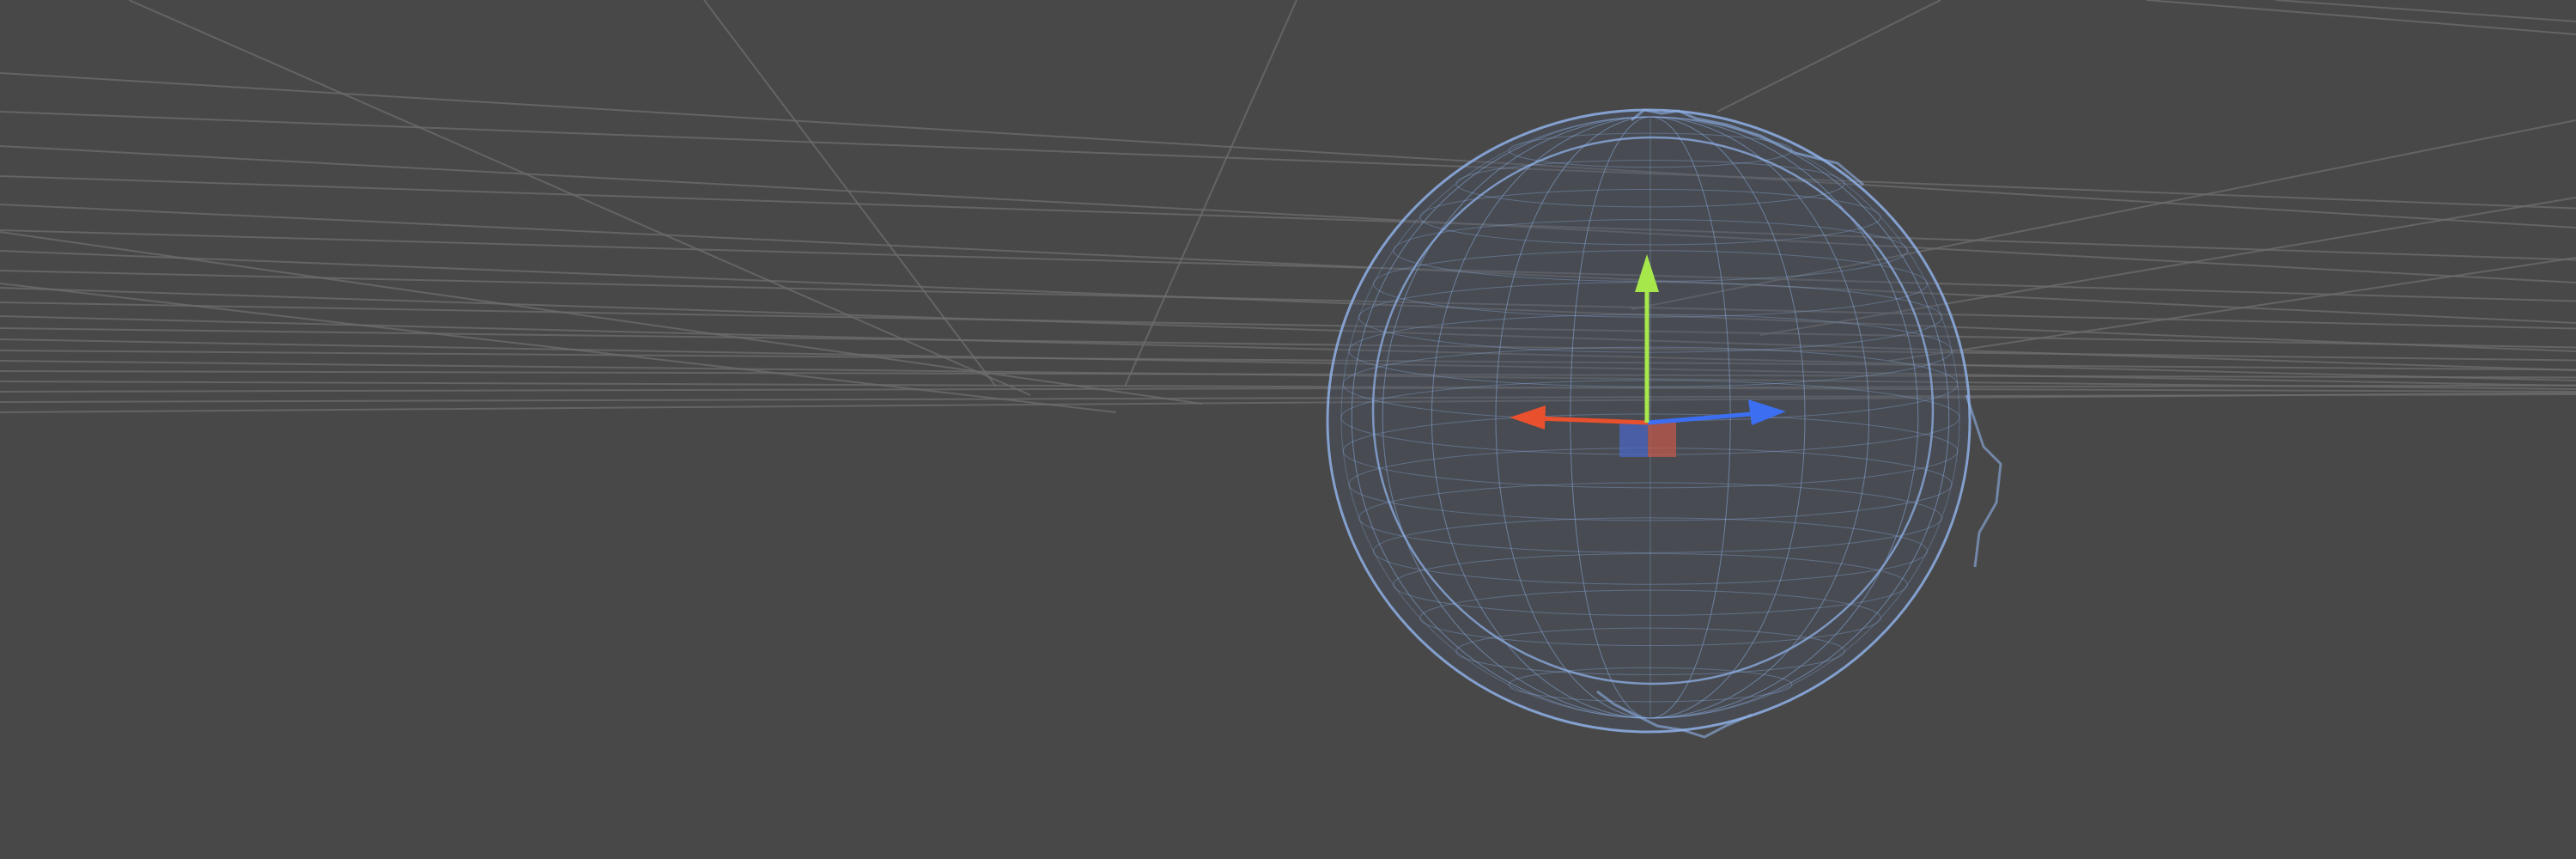  Describe the element at coordinates (1634, 439) in the screenshot. I see `xy-plane-handle` at that location.